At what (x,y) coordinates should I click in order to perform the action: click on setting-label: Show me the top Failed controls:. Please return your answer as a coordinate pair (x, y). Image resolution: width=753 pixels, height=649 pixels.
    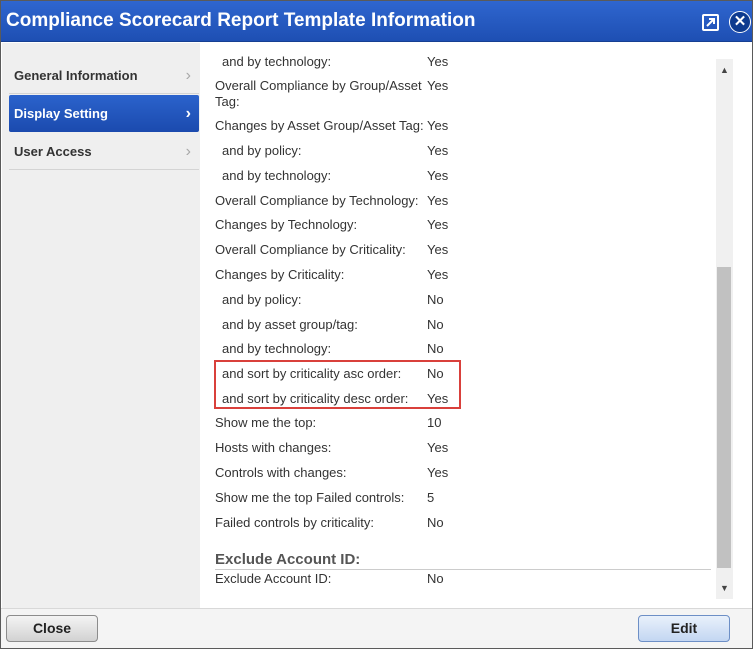
    Looking at the image, I should click on (310, 497).